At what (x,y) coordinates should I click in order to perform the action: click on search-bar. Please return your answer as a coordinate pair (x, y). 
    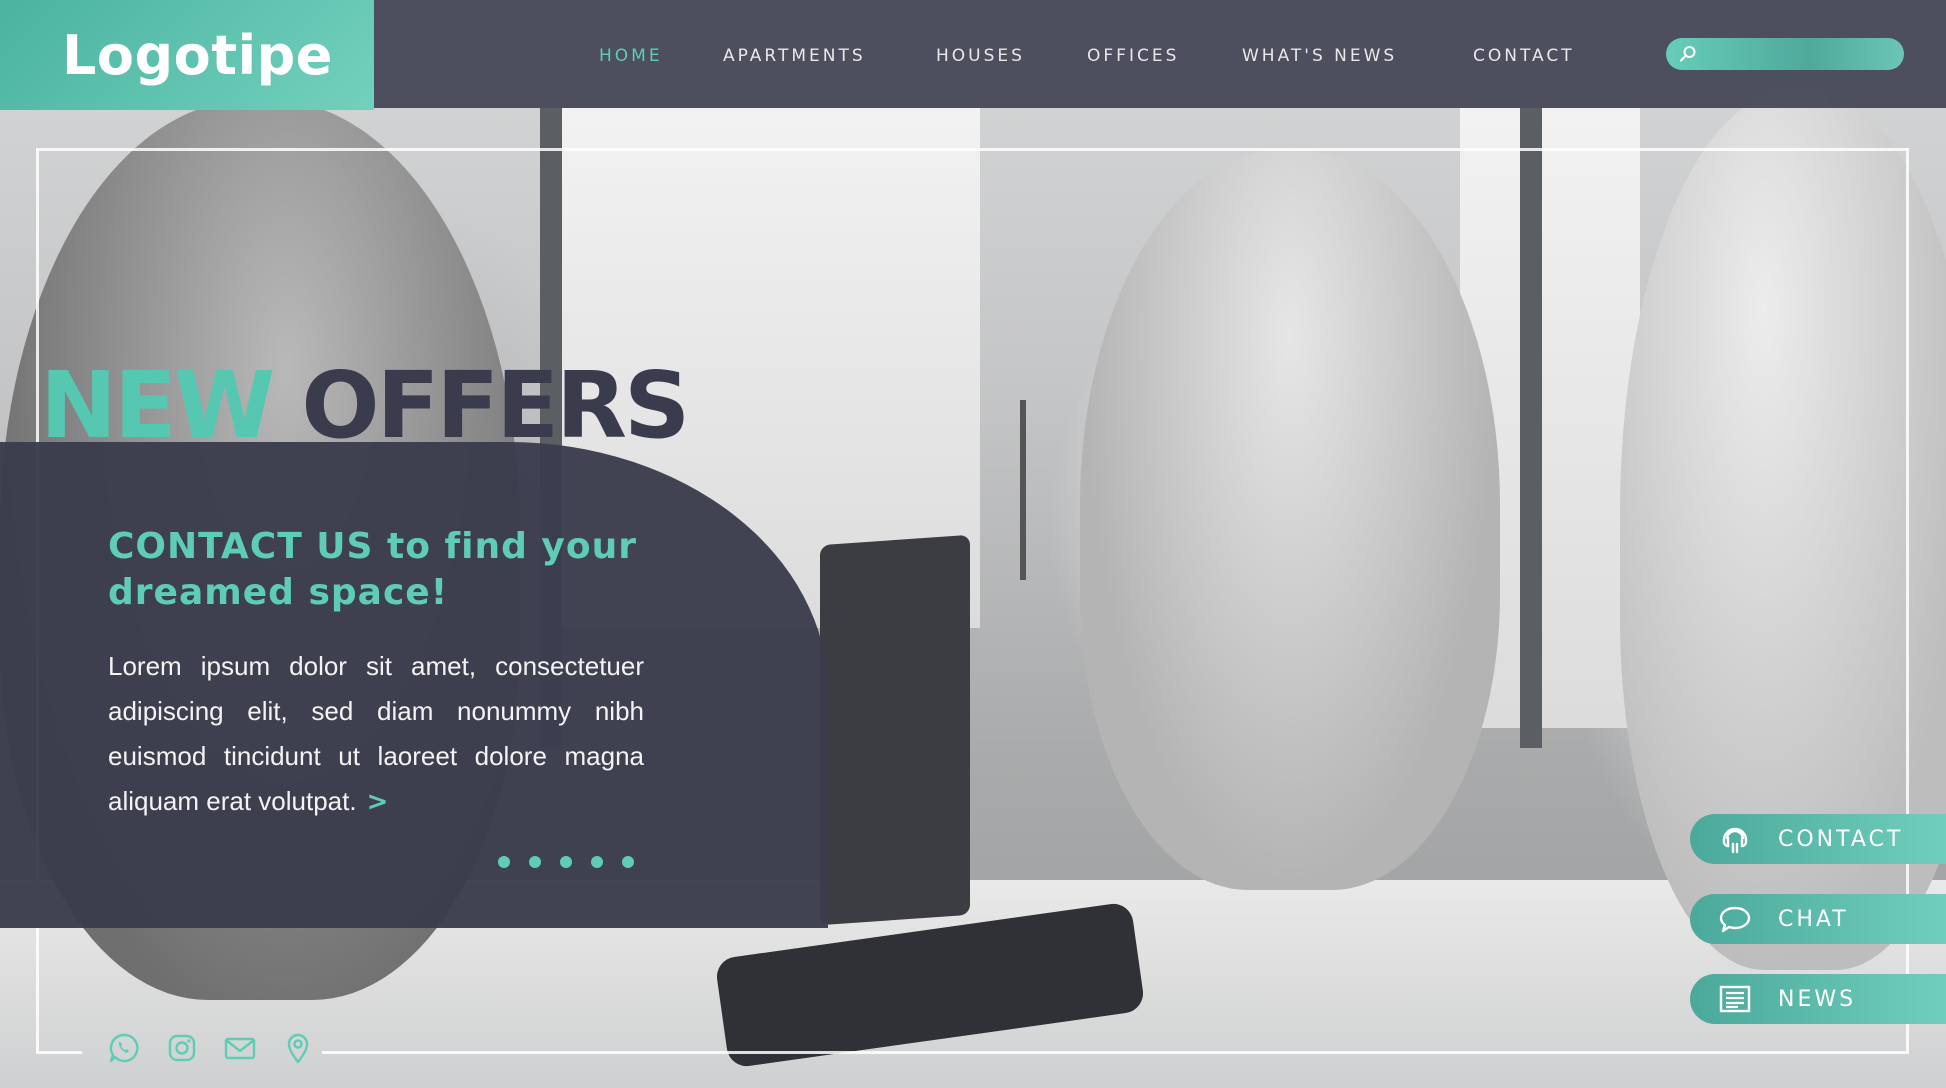
    Looking at the image, I should click on (1785, 54).